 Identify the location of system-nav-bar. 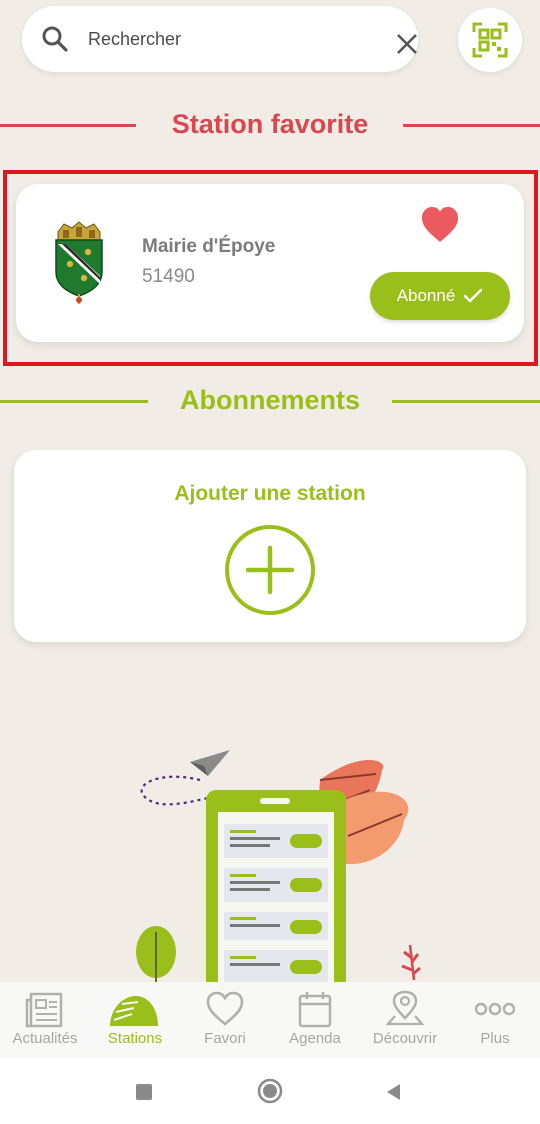
(270, 1091).